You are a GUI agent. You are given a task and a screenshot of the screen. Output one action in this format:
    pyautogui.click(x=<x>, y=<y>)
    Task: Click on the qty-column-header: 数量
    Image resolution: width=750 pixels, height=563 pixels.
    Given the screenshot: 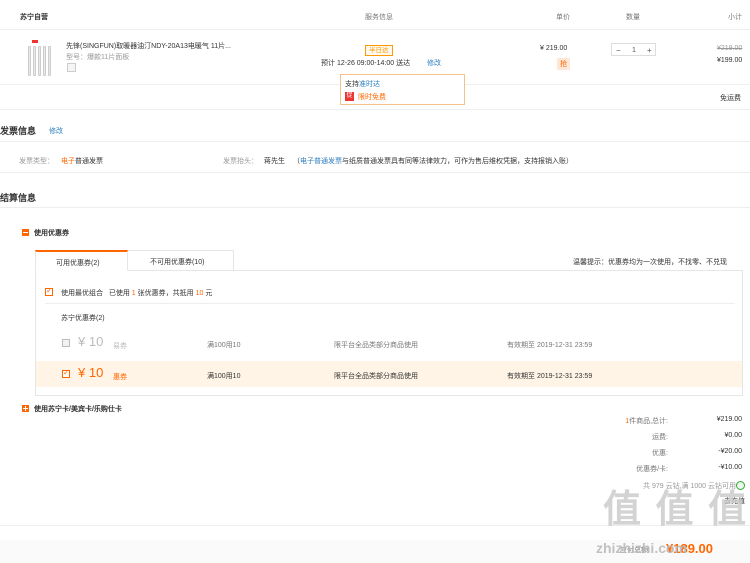 What is the action you would take?
    pyautogui.click(x=633, y=17)
    